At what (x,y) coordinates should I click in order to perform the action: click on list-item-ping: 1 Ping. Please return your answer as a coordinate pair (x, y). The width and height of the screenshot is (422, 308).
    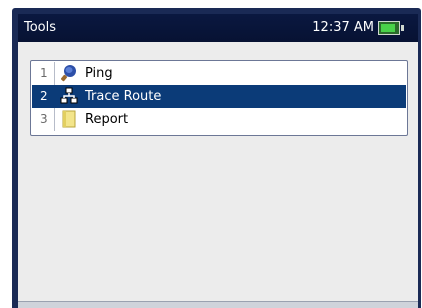
    Looking at the image, I should click on (219, 73).